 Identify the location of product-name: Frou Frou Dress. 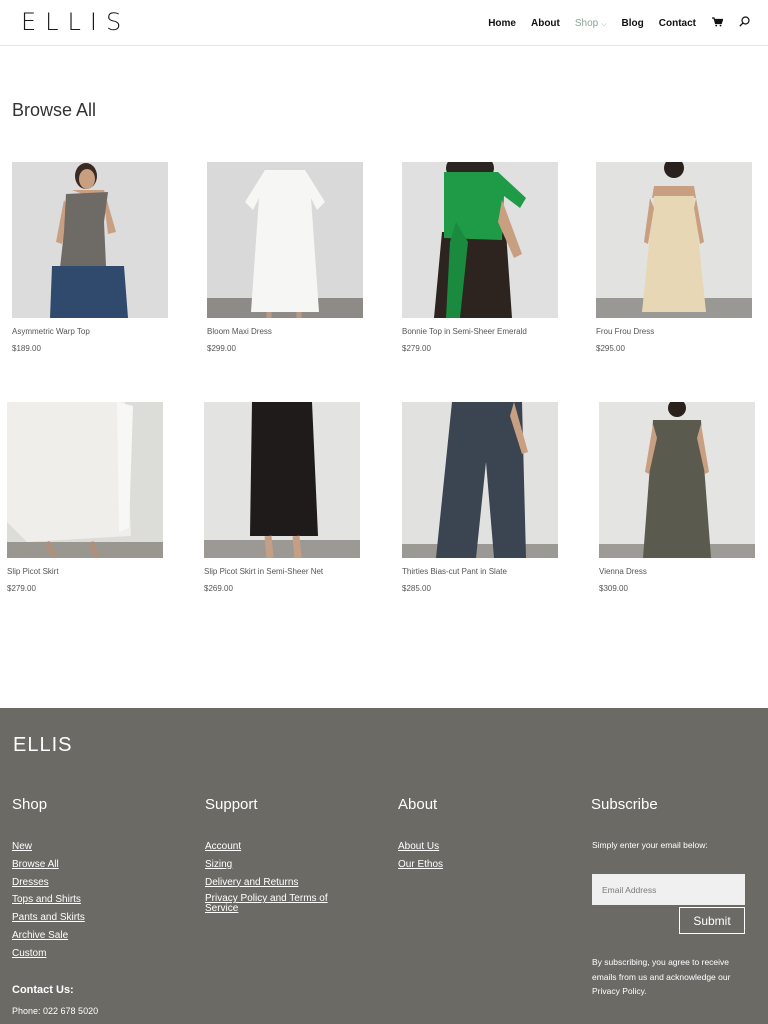
(674, 331).